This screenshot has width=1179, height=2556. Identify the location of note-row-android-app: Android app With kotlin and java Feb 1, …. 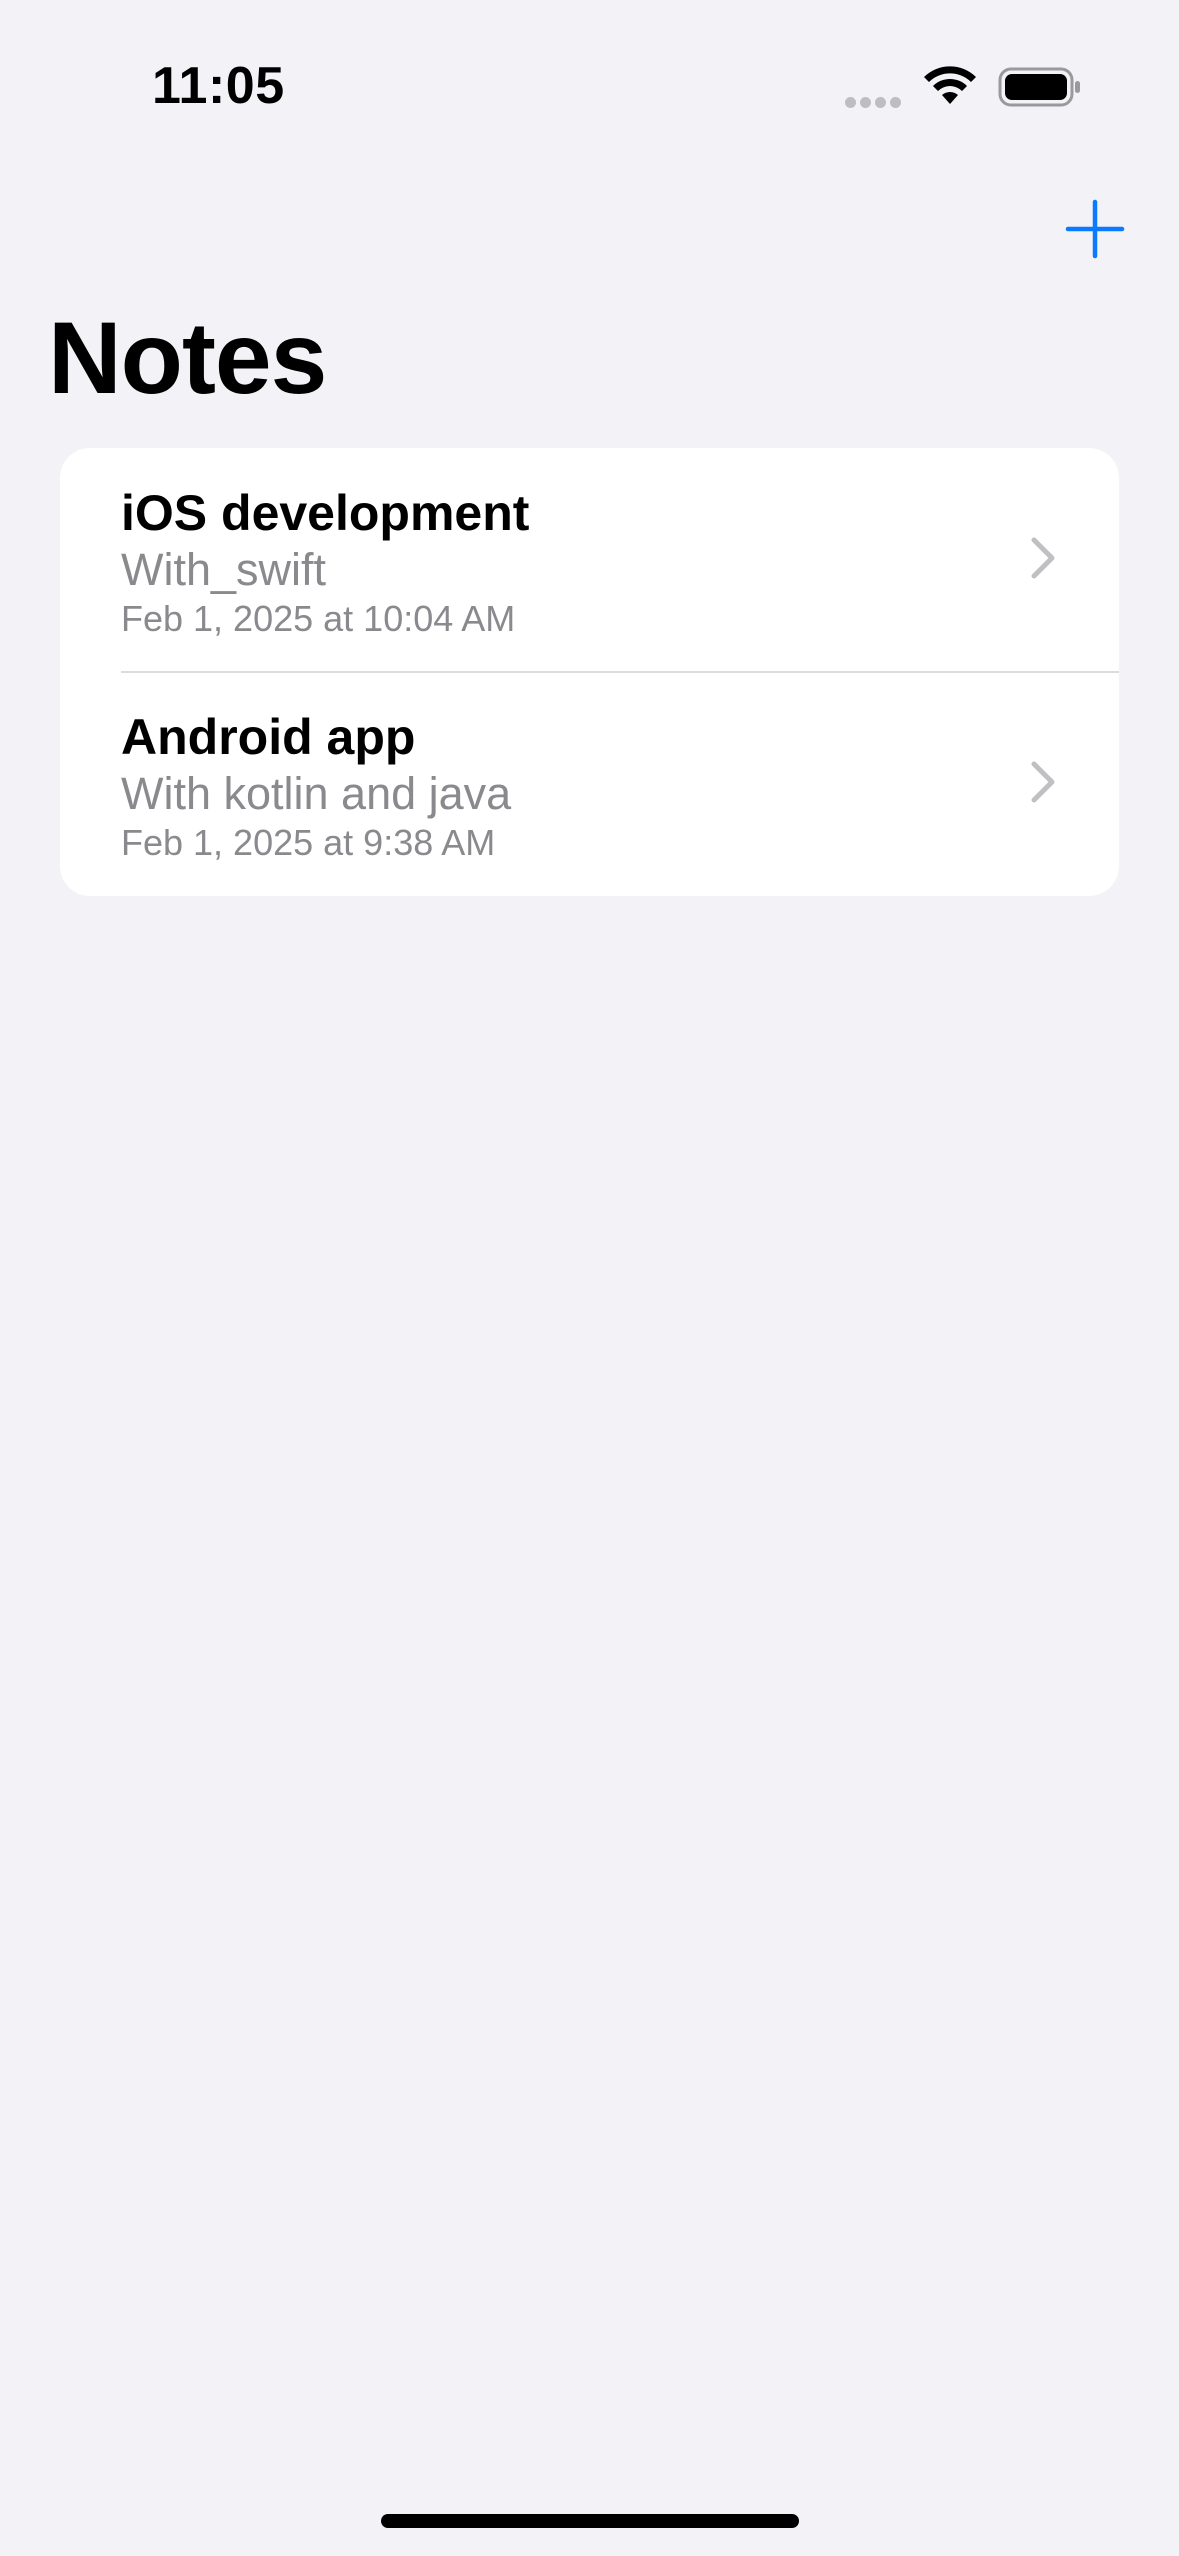
(589, 784).